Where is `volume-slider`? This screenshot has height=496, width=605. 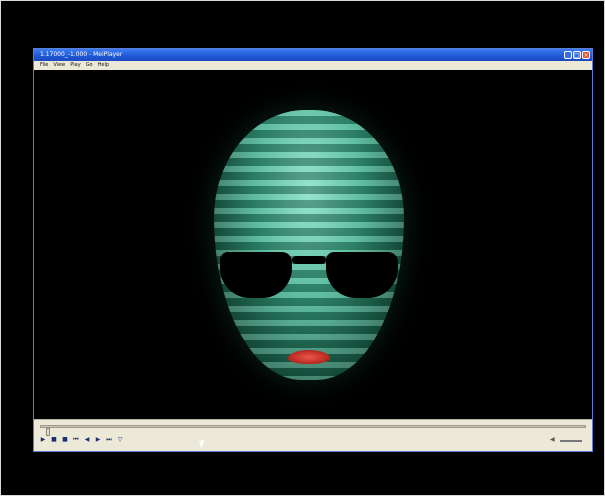 volume-slider is located at coordinates (571, 441).